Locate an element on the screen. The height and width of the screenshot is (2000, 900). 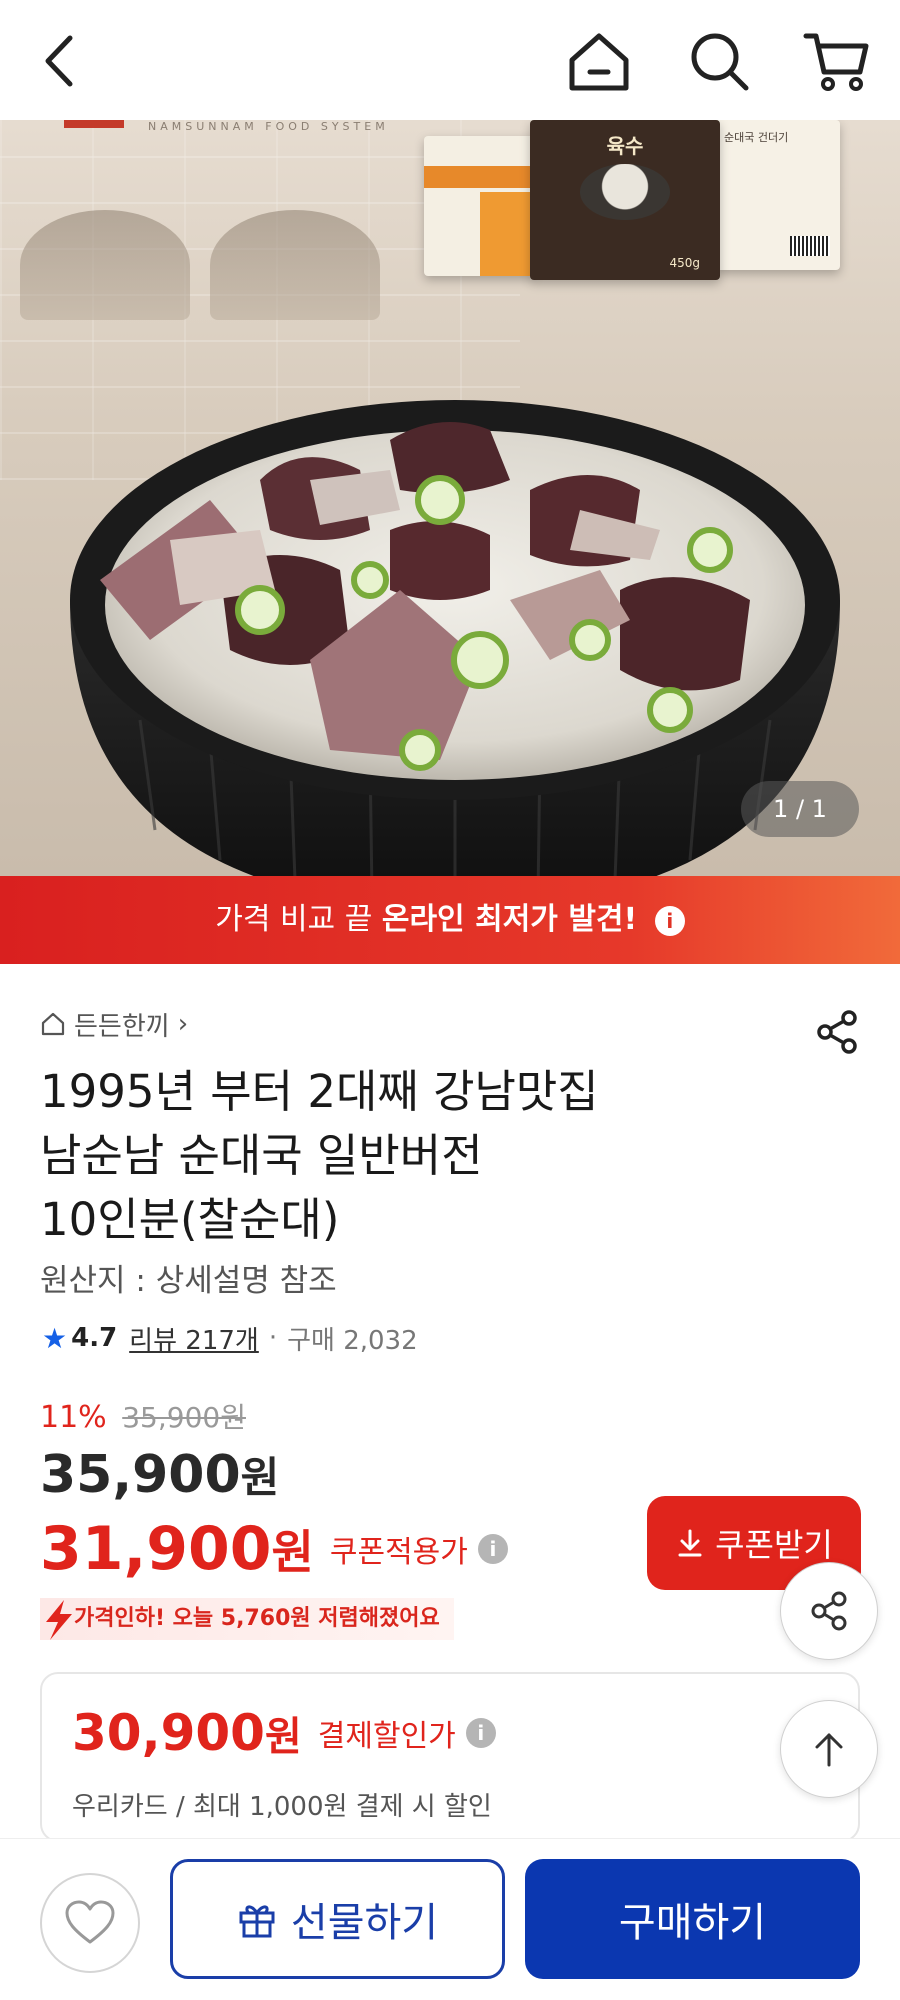
heart-icon is located at coordinates (90, 1922).